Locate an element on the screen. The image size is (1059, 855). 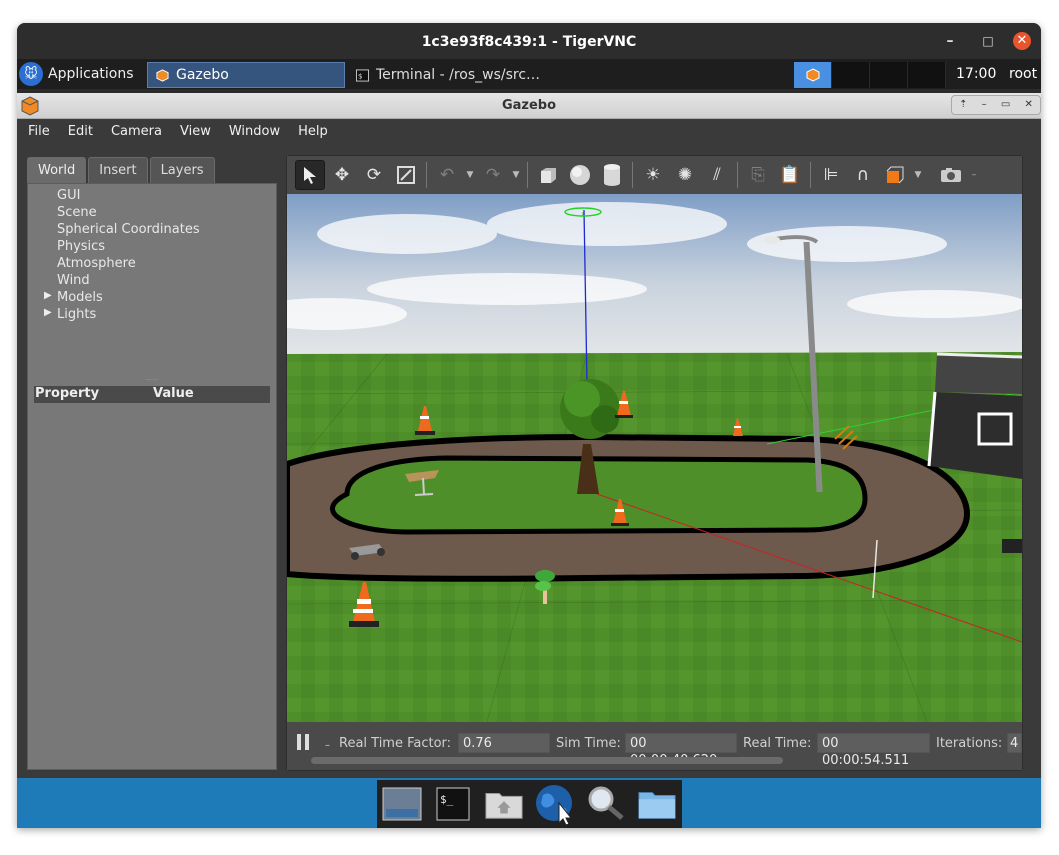
align-icon: ⊫ is located at coordinates (831, 175).